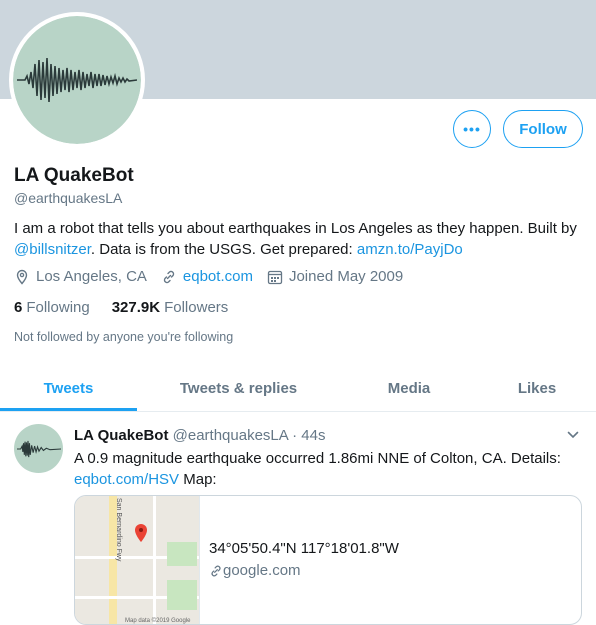 The image size is (596, 625). I want to click on tab-media: Media, so click(409, 388).